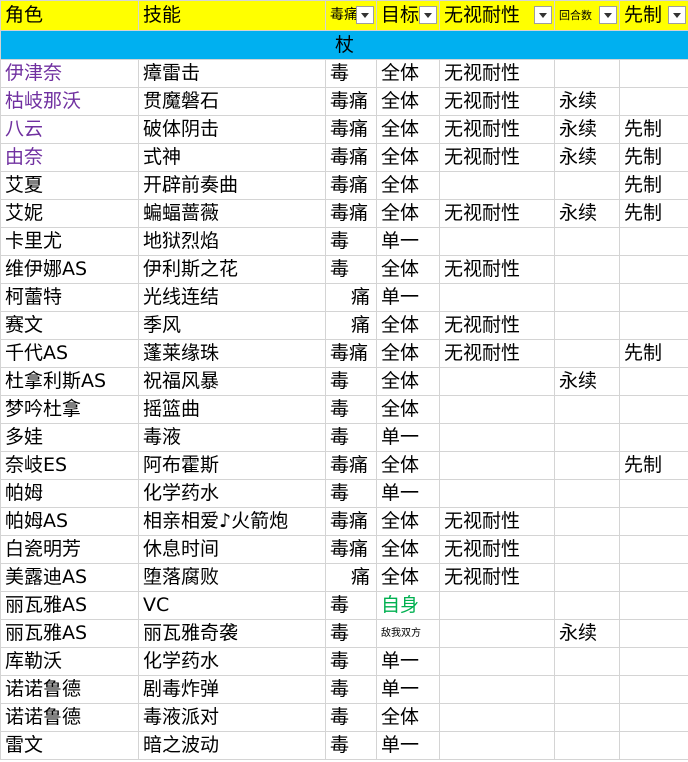 The image size is (688, 762). What do you see at coordinates (232, 325) in the screenshot?
I see `cell-skill: 季风` at bounding box center [232, 325].